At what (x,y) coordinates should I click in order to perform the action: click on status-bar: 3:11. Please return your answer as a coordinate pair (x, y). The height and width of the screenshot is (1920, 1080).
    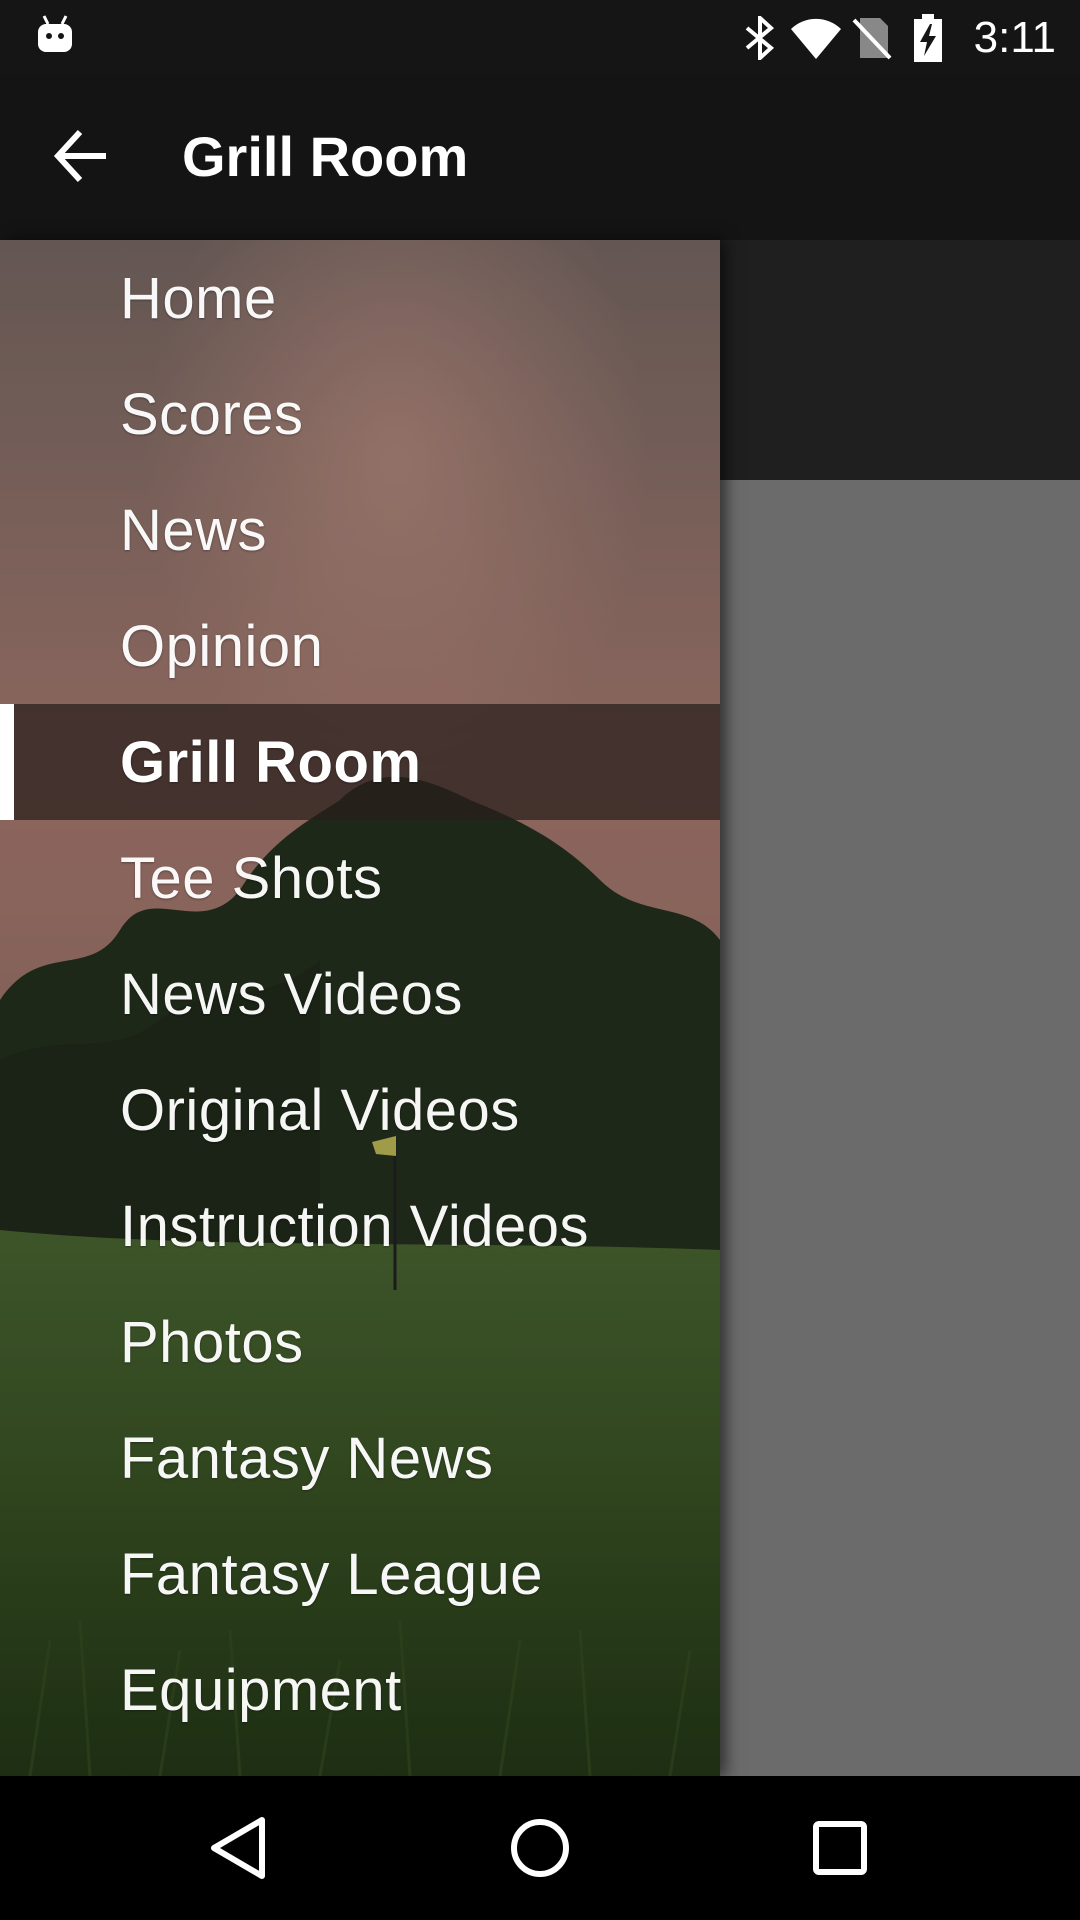
    Looking at the image, I should click on (540, 37).